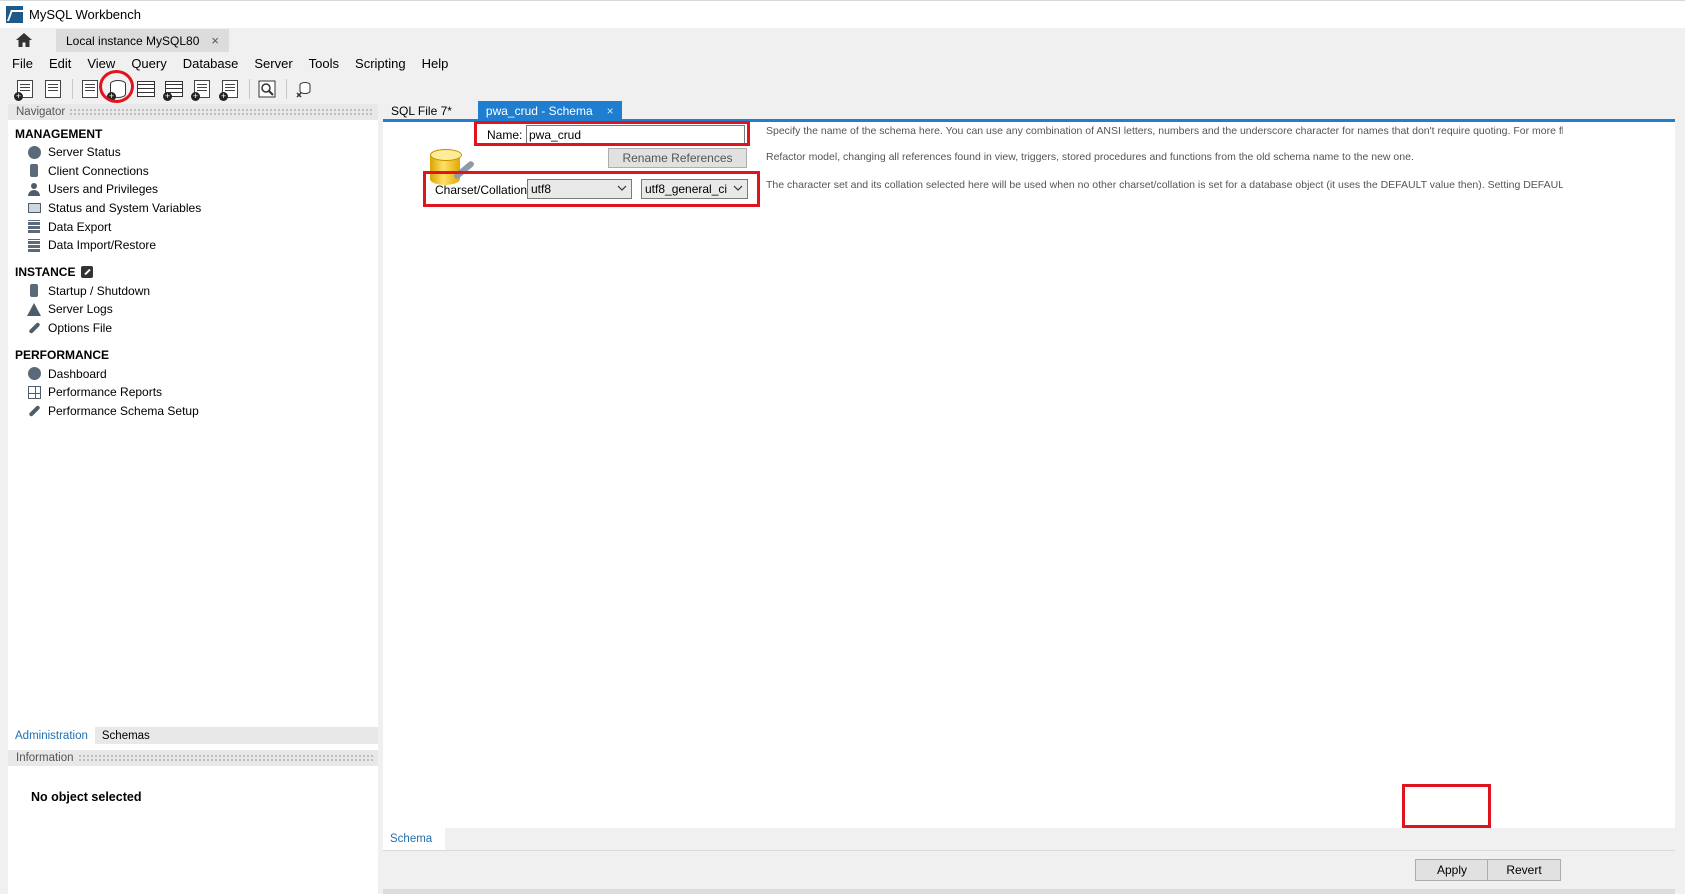  Describe the element at coordinates (77, 373) in the screenshot. I see `nav-item-label: Dashboard` at that location.